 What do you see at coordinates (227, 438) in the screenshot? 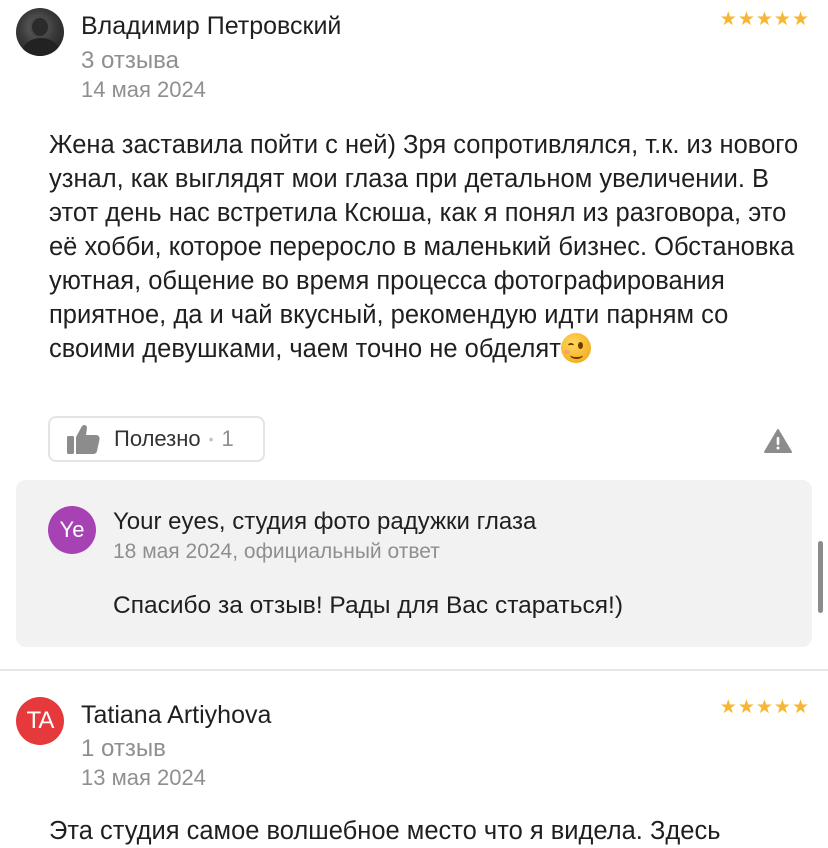
I see `useful-count: 1` at bounding box center [227, 438].